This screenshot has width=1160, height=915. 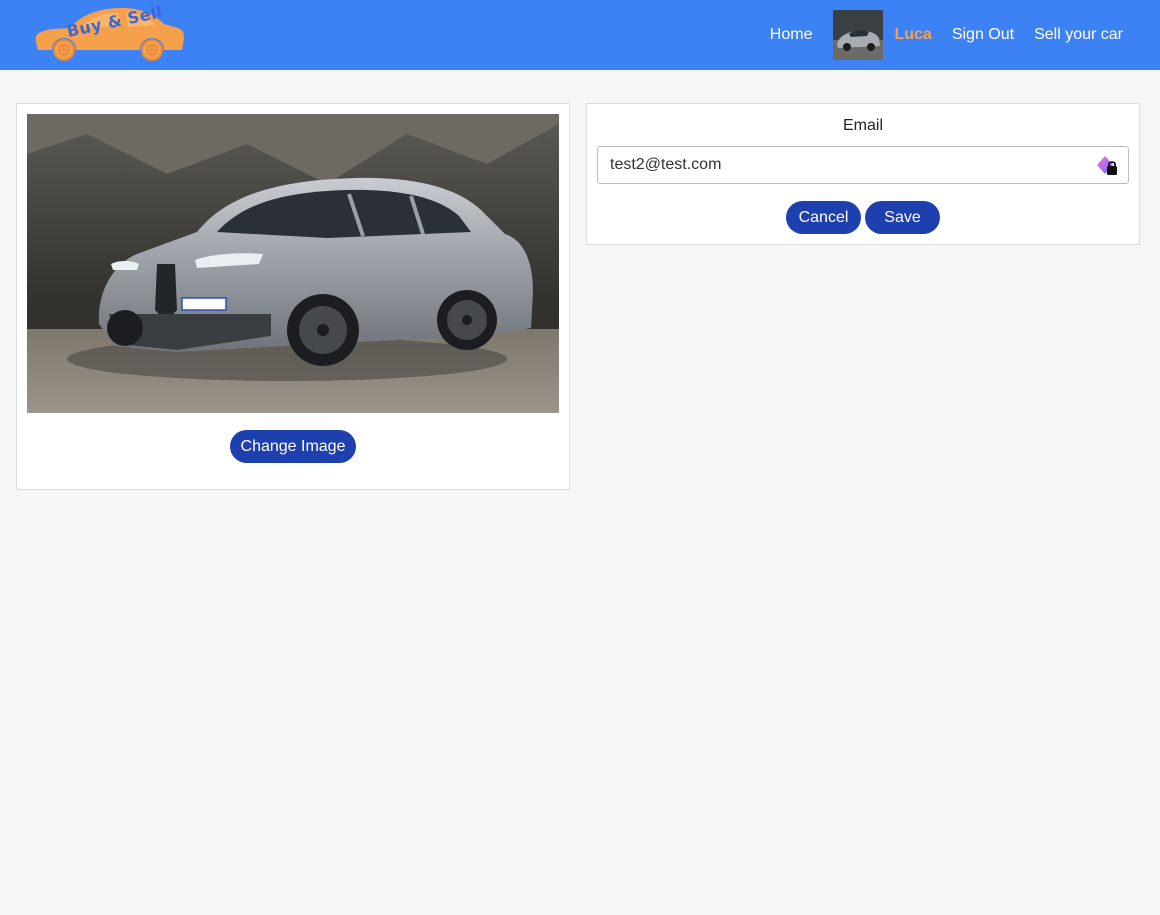 I want to click on change-image-button: Change Image, so click(x=293, y=446).